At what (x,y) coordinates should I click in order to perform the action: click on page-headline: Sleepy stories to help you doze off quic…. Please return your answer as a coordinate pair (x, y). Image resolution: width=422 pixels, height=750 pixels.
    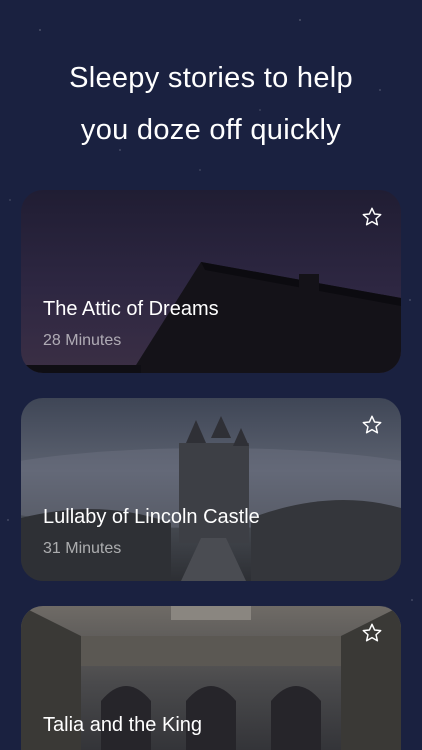
    Looking at the image, I should click on (211, 104).